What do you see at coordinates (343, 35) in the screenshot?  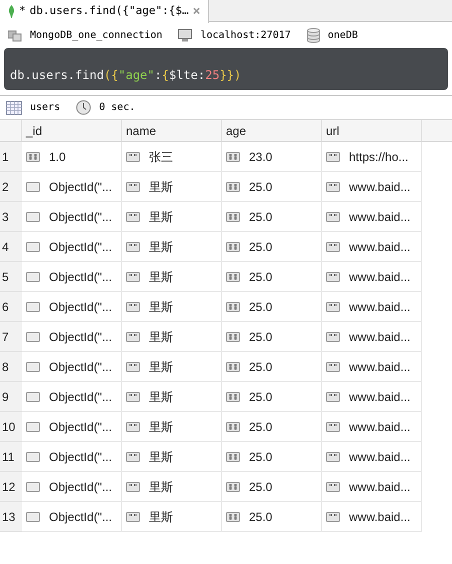 I see `database-name: oneDB` at bounding box center [343, 35].